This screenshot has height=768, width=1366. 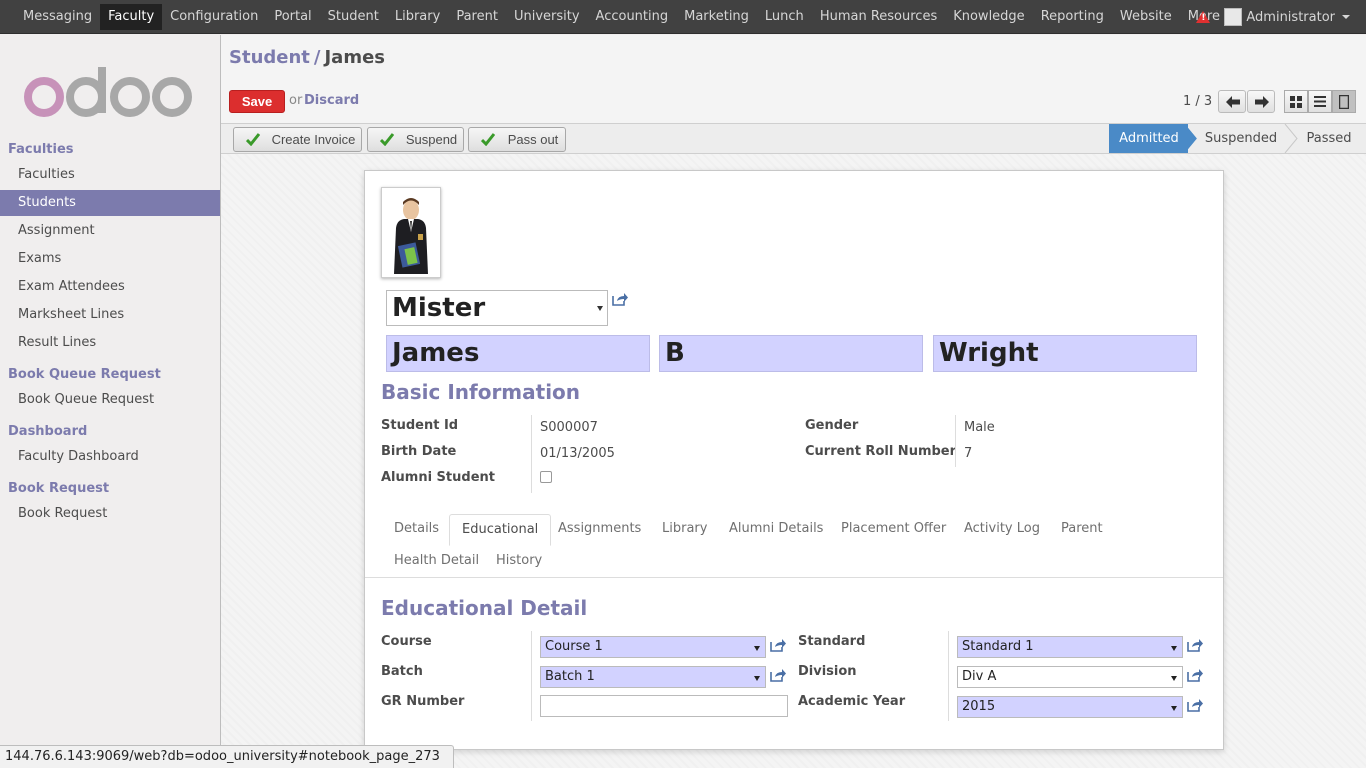 I want to click on discard-link: Discard, so click(x=331, y=100).